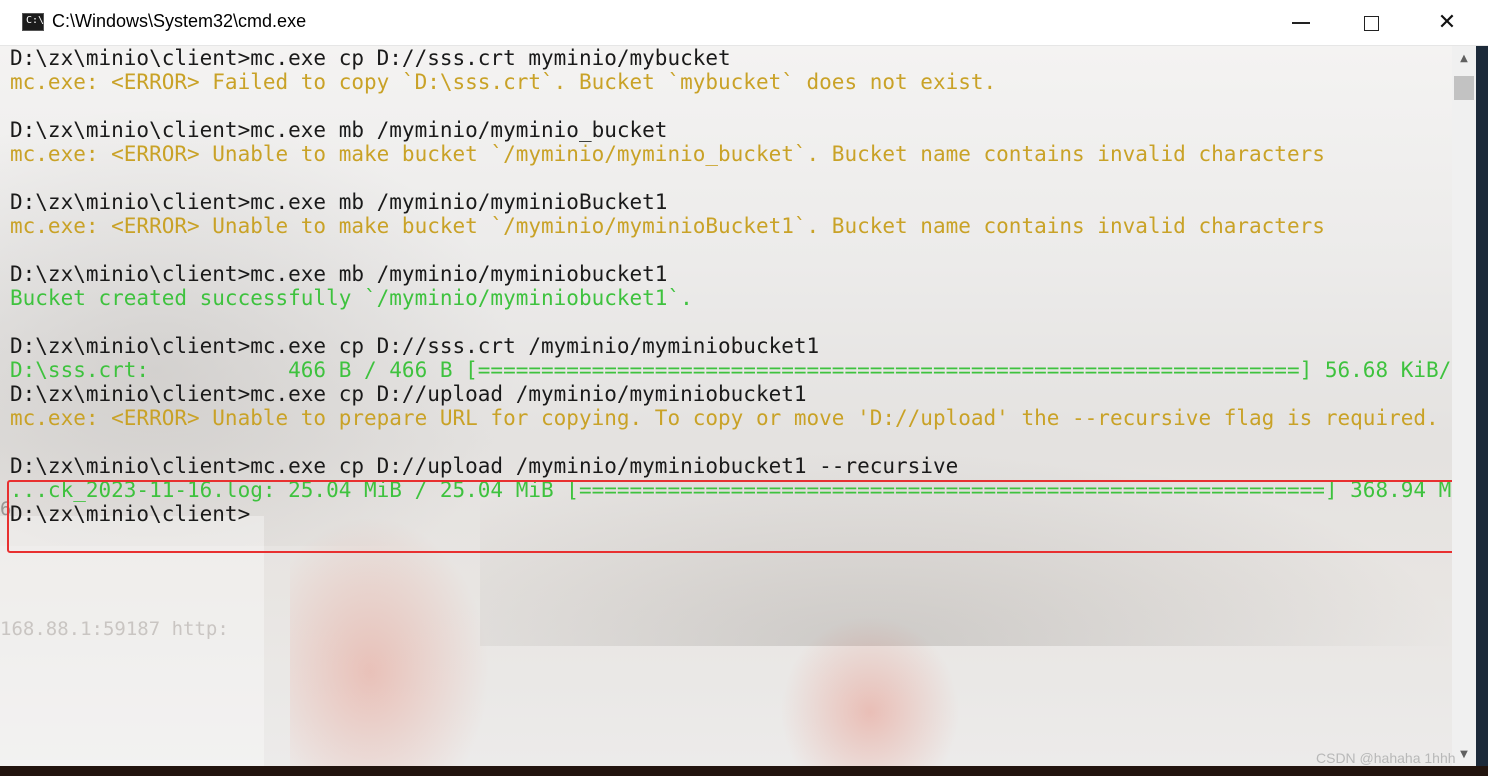  I want to click on window-title: C:\Windows\System32\cmd.exe, so click(179, 21).